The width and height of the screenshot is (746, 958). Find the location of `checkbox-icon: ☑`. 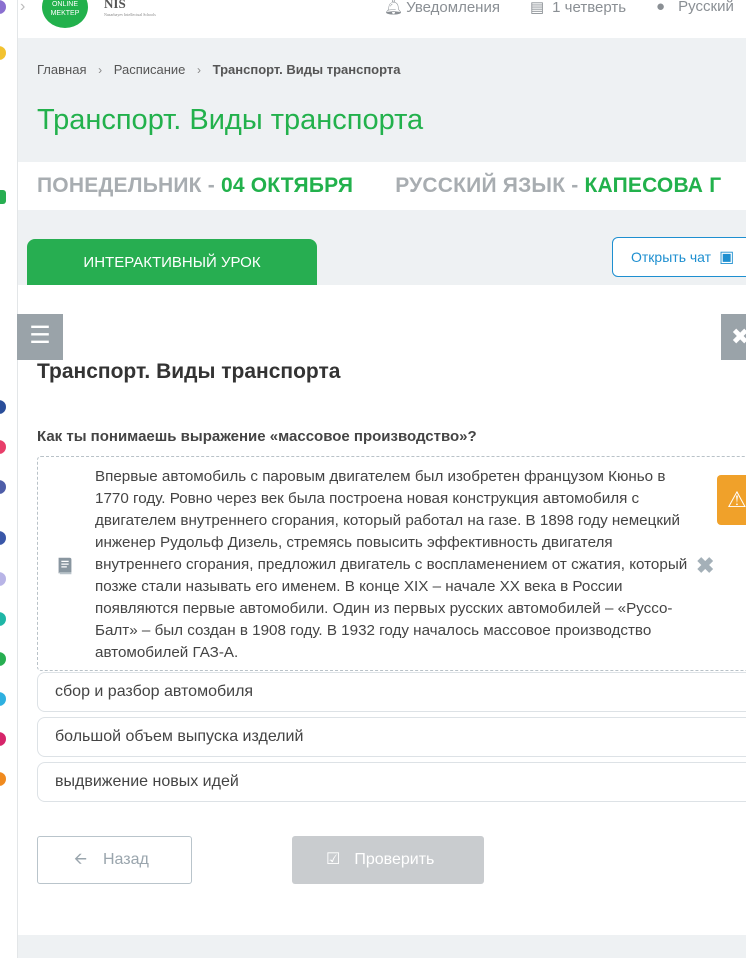

checkbox-icon: ☑ is located at coordinates (333, 859).